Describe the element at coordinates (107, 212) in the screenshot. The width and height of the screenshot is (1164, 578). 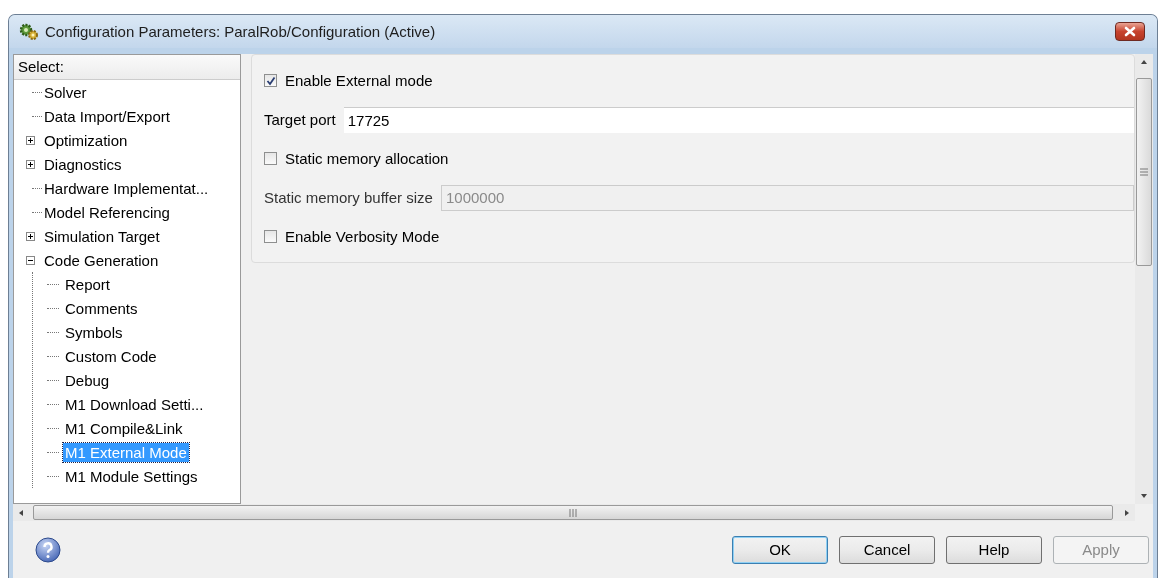
I see `tree-item: Model Referencing` at that location.